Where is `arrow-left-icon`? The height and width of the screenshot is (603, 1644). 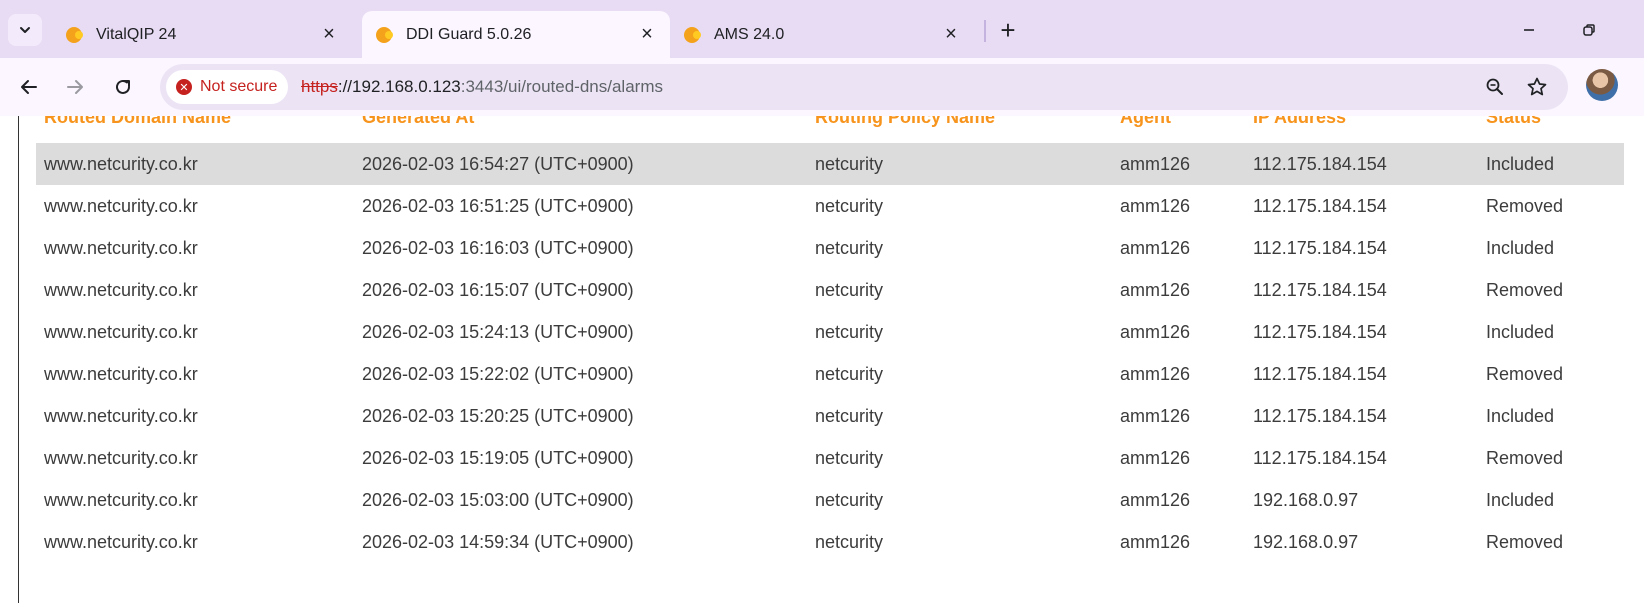
arrow-left-icon is located at coordinates (29, 87).